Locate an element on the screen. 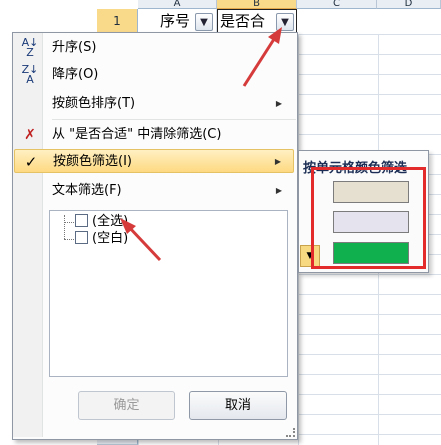 The width and height of the screenshot is (441, 445). annotation-arrow-to-checkbox-list is located at coordinates (141, 240).